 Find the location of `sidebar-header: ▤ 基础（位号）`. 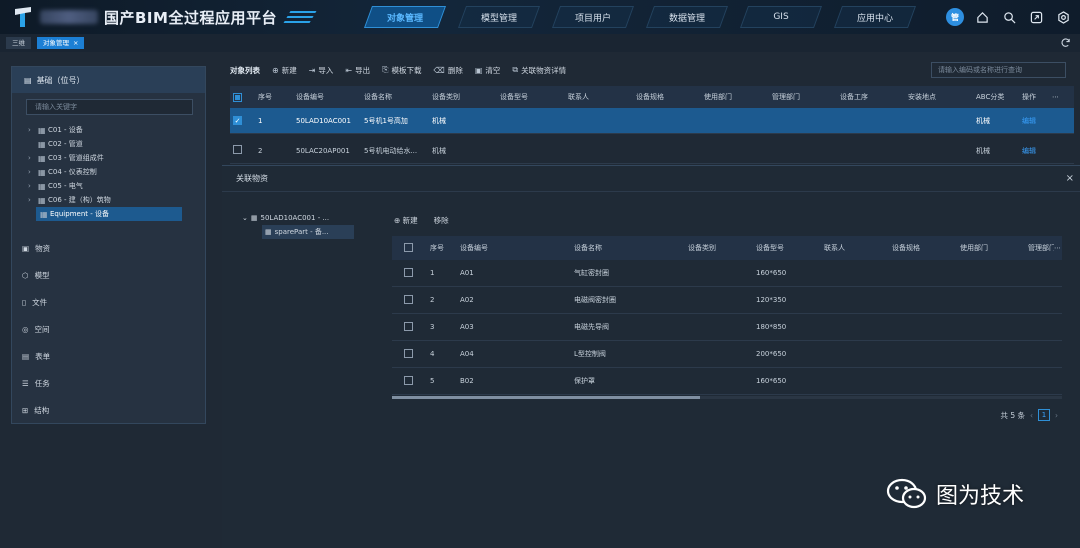

sidebar-header: ▤ 基础（位号） is located at coordinates (108, 80).